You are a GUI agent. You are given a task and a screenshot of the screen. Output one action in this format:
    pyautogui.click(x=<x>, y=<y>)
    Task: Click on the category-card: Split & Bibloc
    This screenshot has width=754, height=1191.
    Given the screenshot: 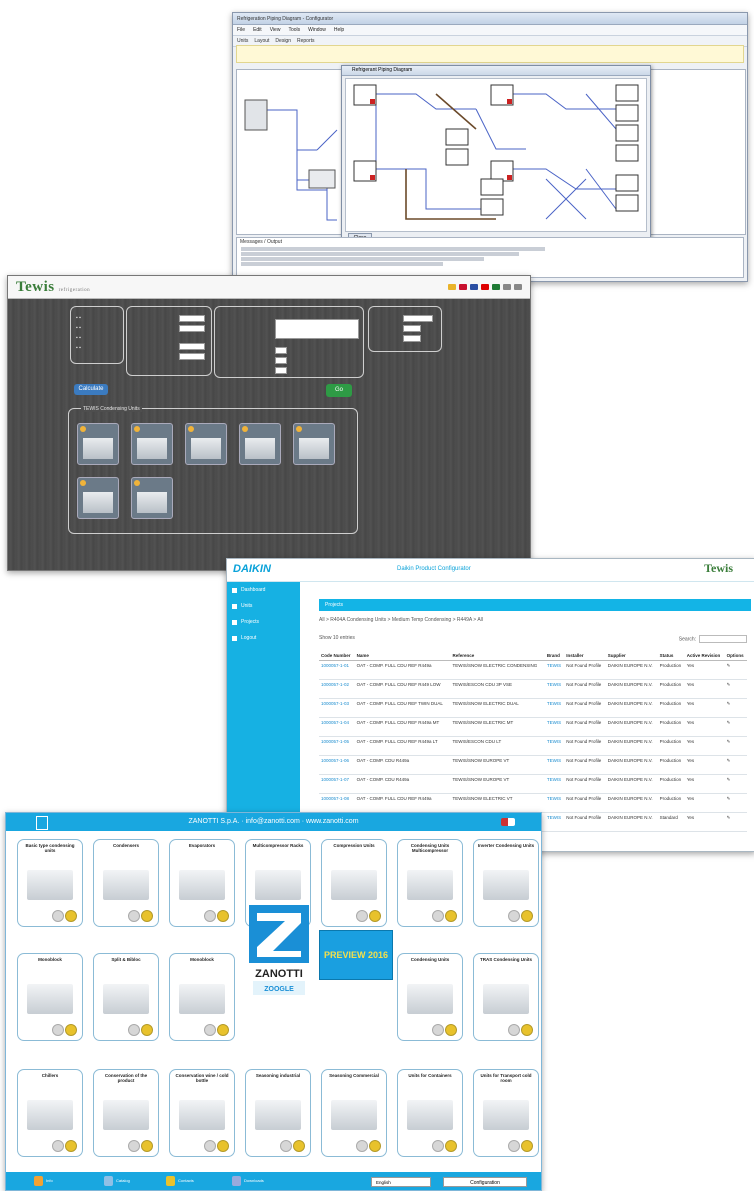 What is the action you would take?
    pyautogui.click(x=126, y=997)
    